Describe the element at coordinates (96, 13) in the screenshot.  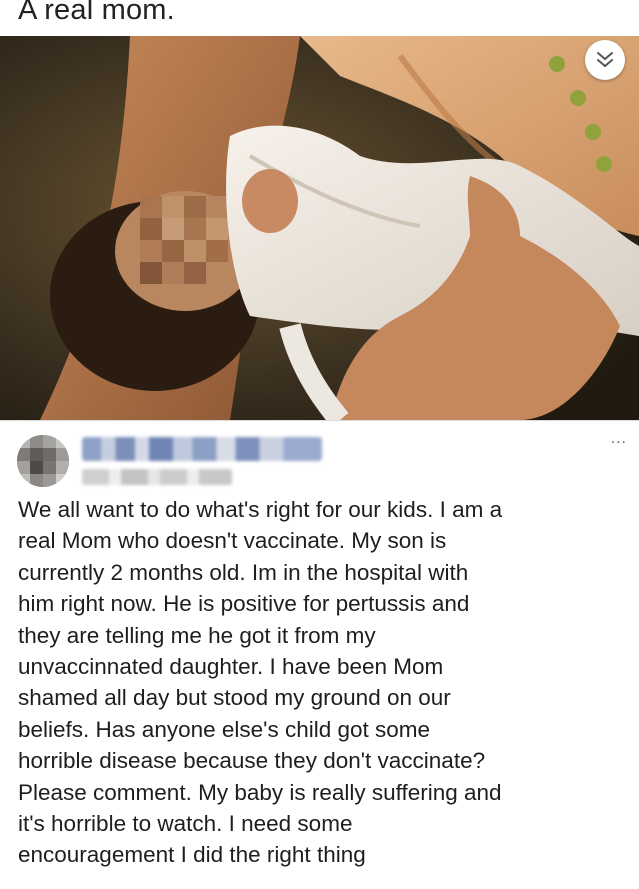
I see `page-title: A real mom.` at that location.